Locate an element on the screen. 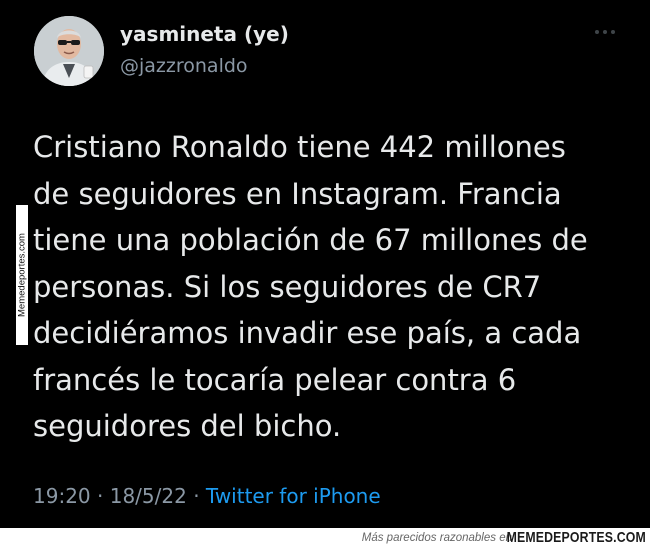  footer-watermark-text: Más parecidos razonables en is located at coordinates (436, 538).